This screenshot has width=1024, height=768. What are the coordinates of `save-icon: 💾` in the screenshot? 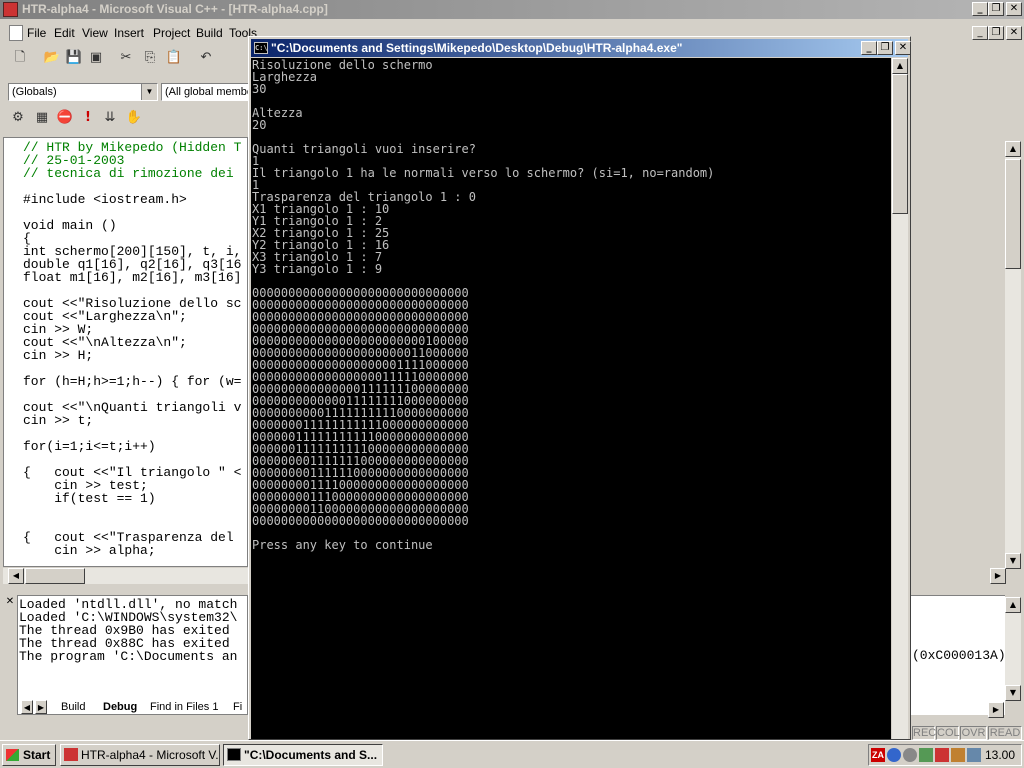 It's located at (74, 58).